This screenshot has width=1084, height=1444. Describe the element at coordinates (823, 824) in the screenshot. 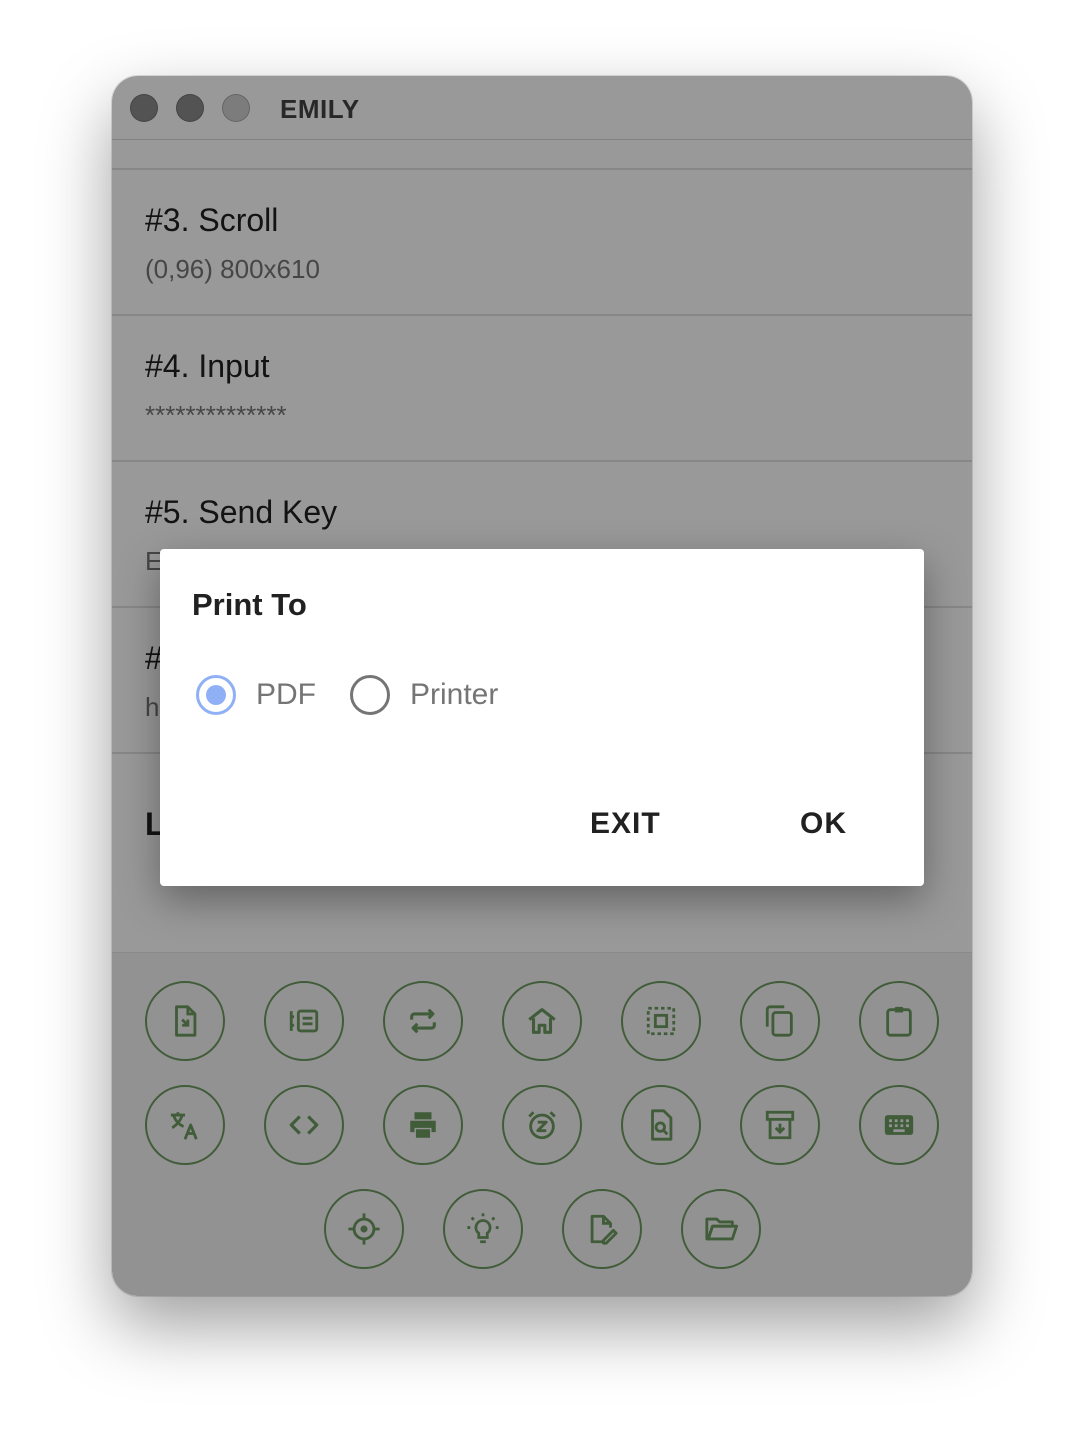

I see `ok-button: OK` at that location.